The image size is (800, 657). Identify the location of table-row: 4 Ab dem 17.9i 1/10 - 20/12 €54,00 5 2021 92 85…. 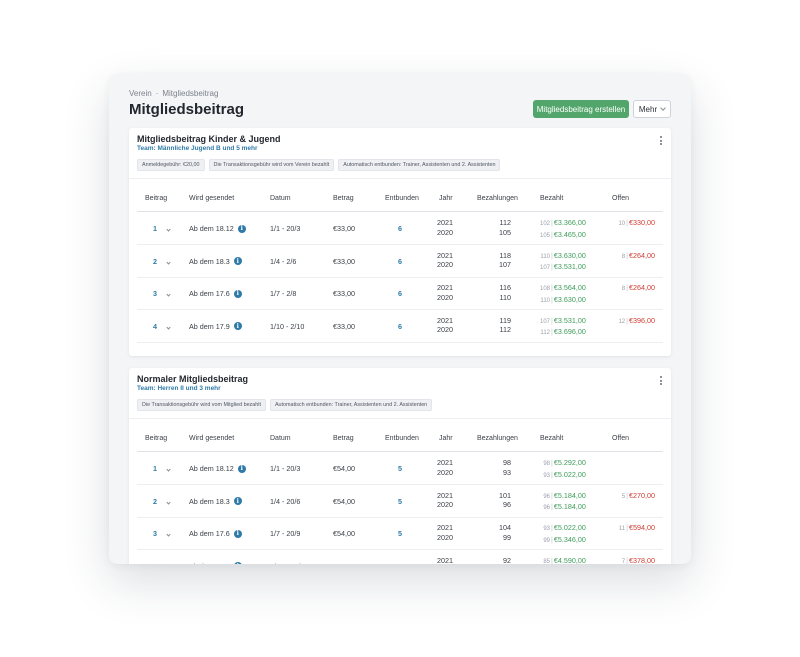
(400, 558).